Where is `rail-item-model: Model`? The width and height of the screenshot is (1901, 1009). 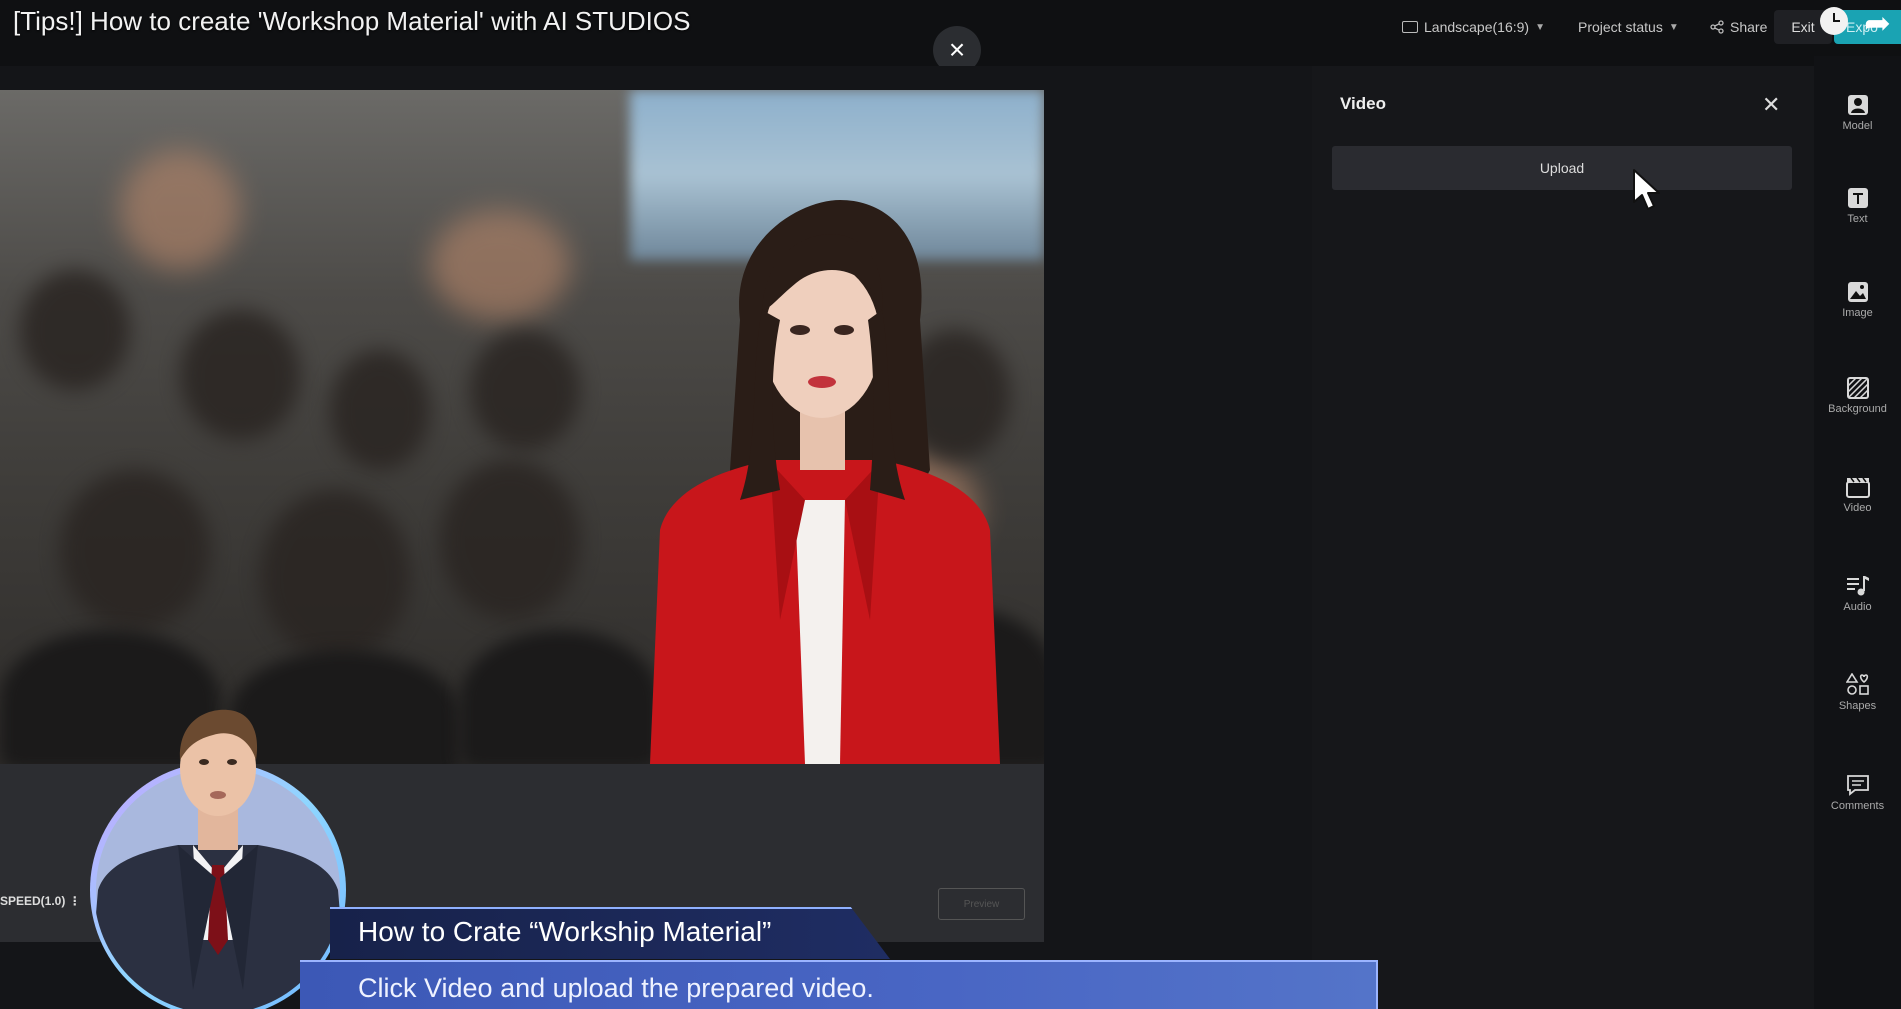 rail-item-model: Model is located at coordinates (1857, 113).